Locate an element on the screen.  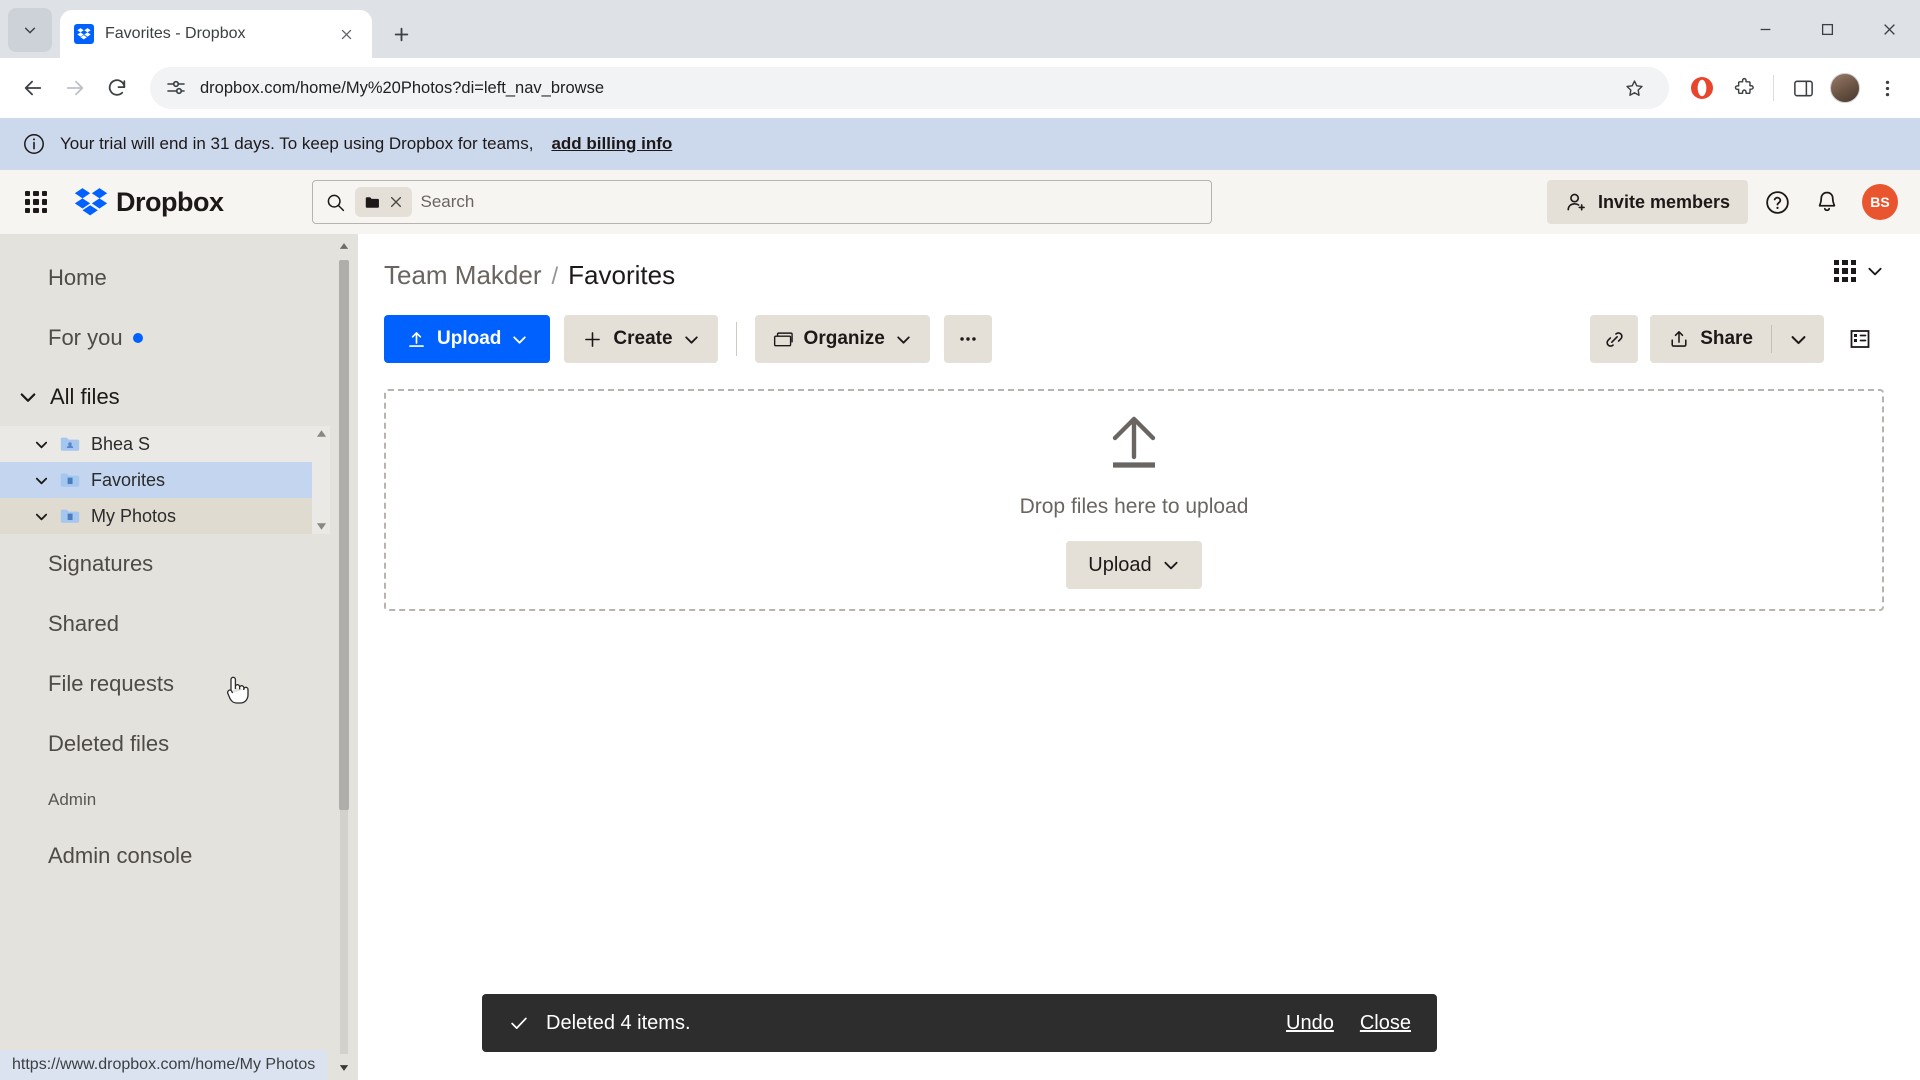
reload-button is located at coordinates (117, 88).